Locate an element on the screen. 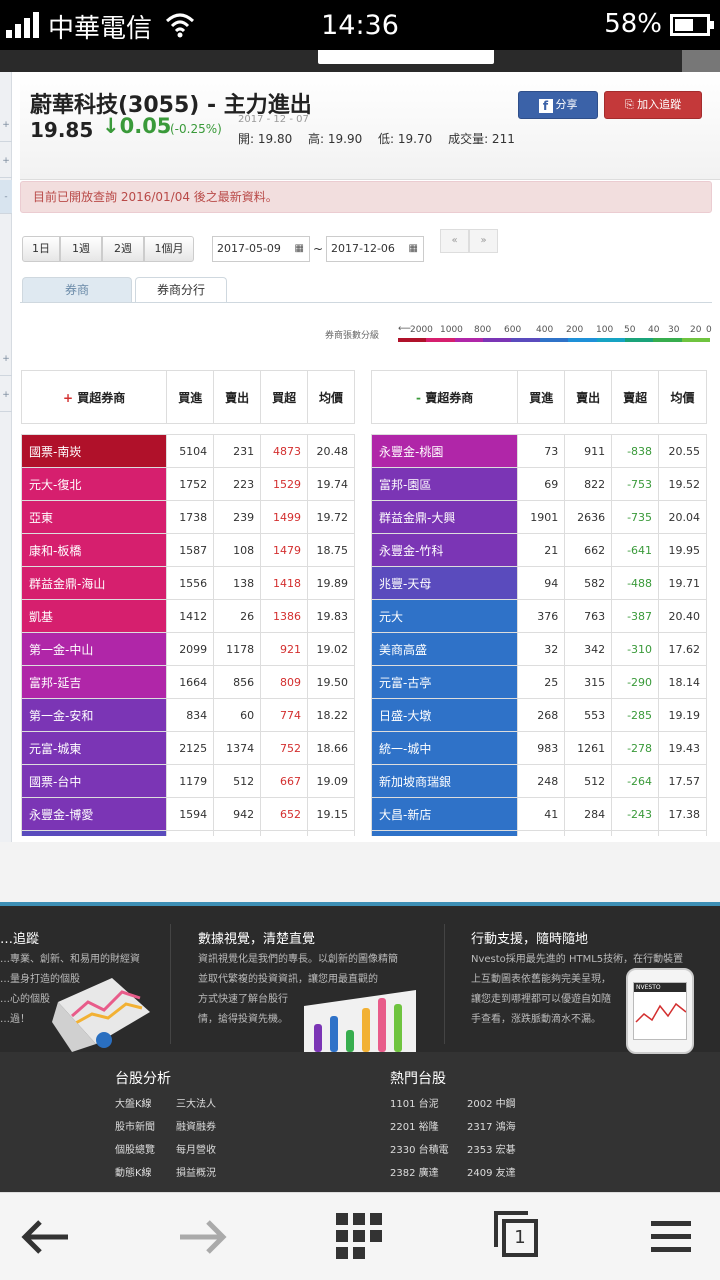 The image size is (720, 1280). table-row: 富邦-園區 69 822 -753 19.52 is located at coordinates (538, 484).